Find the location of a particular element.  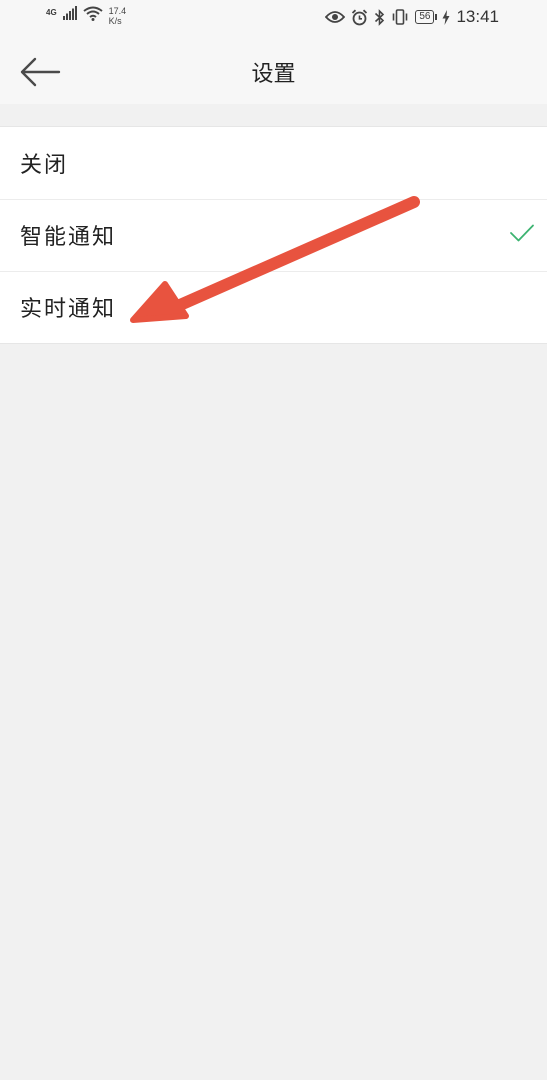

network-speed: 17.4 K/s is located at coordinates (118, 16).